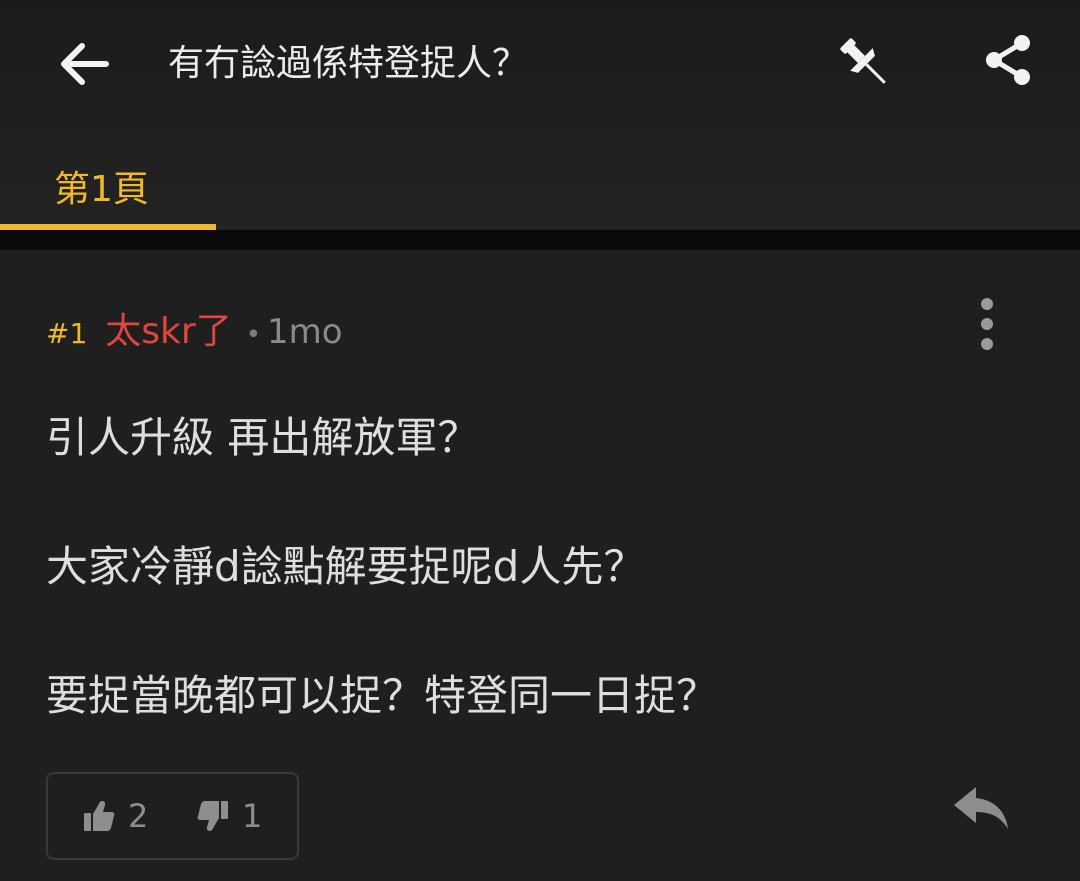  What do you see at coordinates (346, 566) in the screenshot?
I see `post-content-line: 大家冷靜d諗點解要捉呢d人先？` at bounding box center [346, 566].